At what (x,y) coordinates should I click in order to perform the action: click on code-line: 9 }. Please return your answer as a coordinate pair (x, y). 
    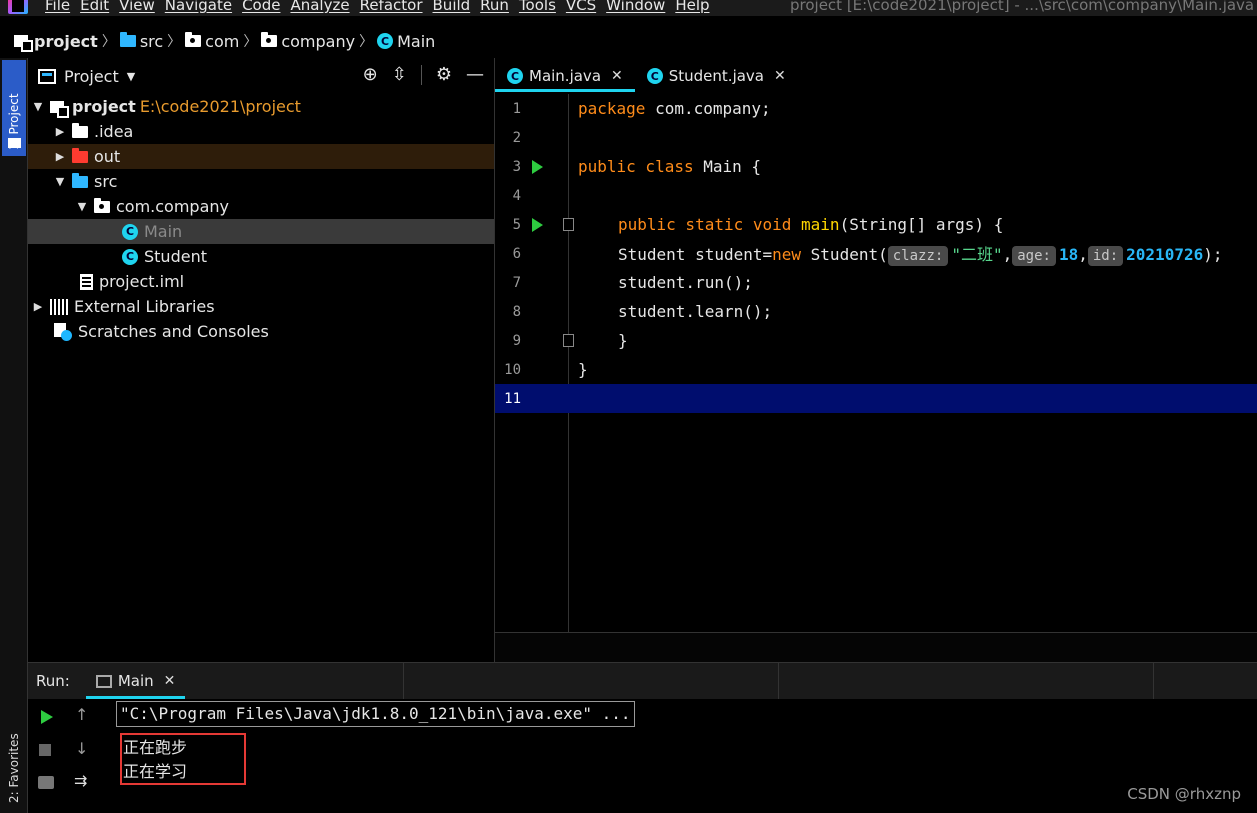
    Looking at the image, I should click on (876, 340).